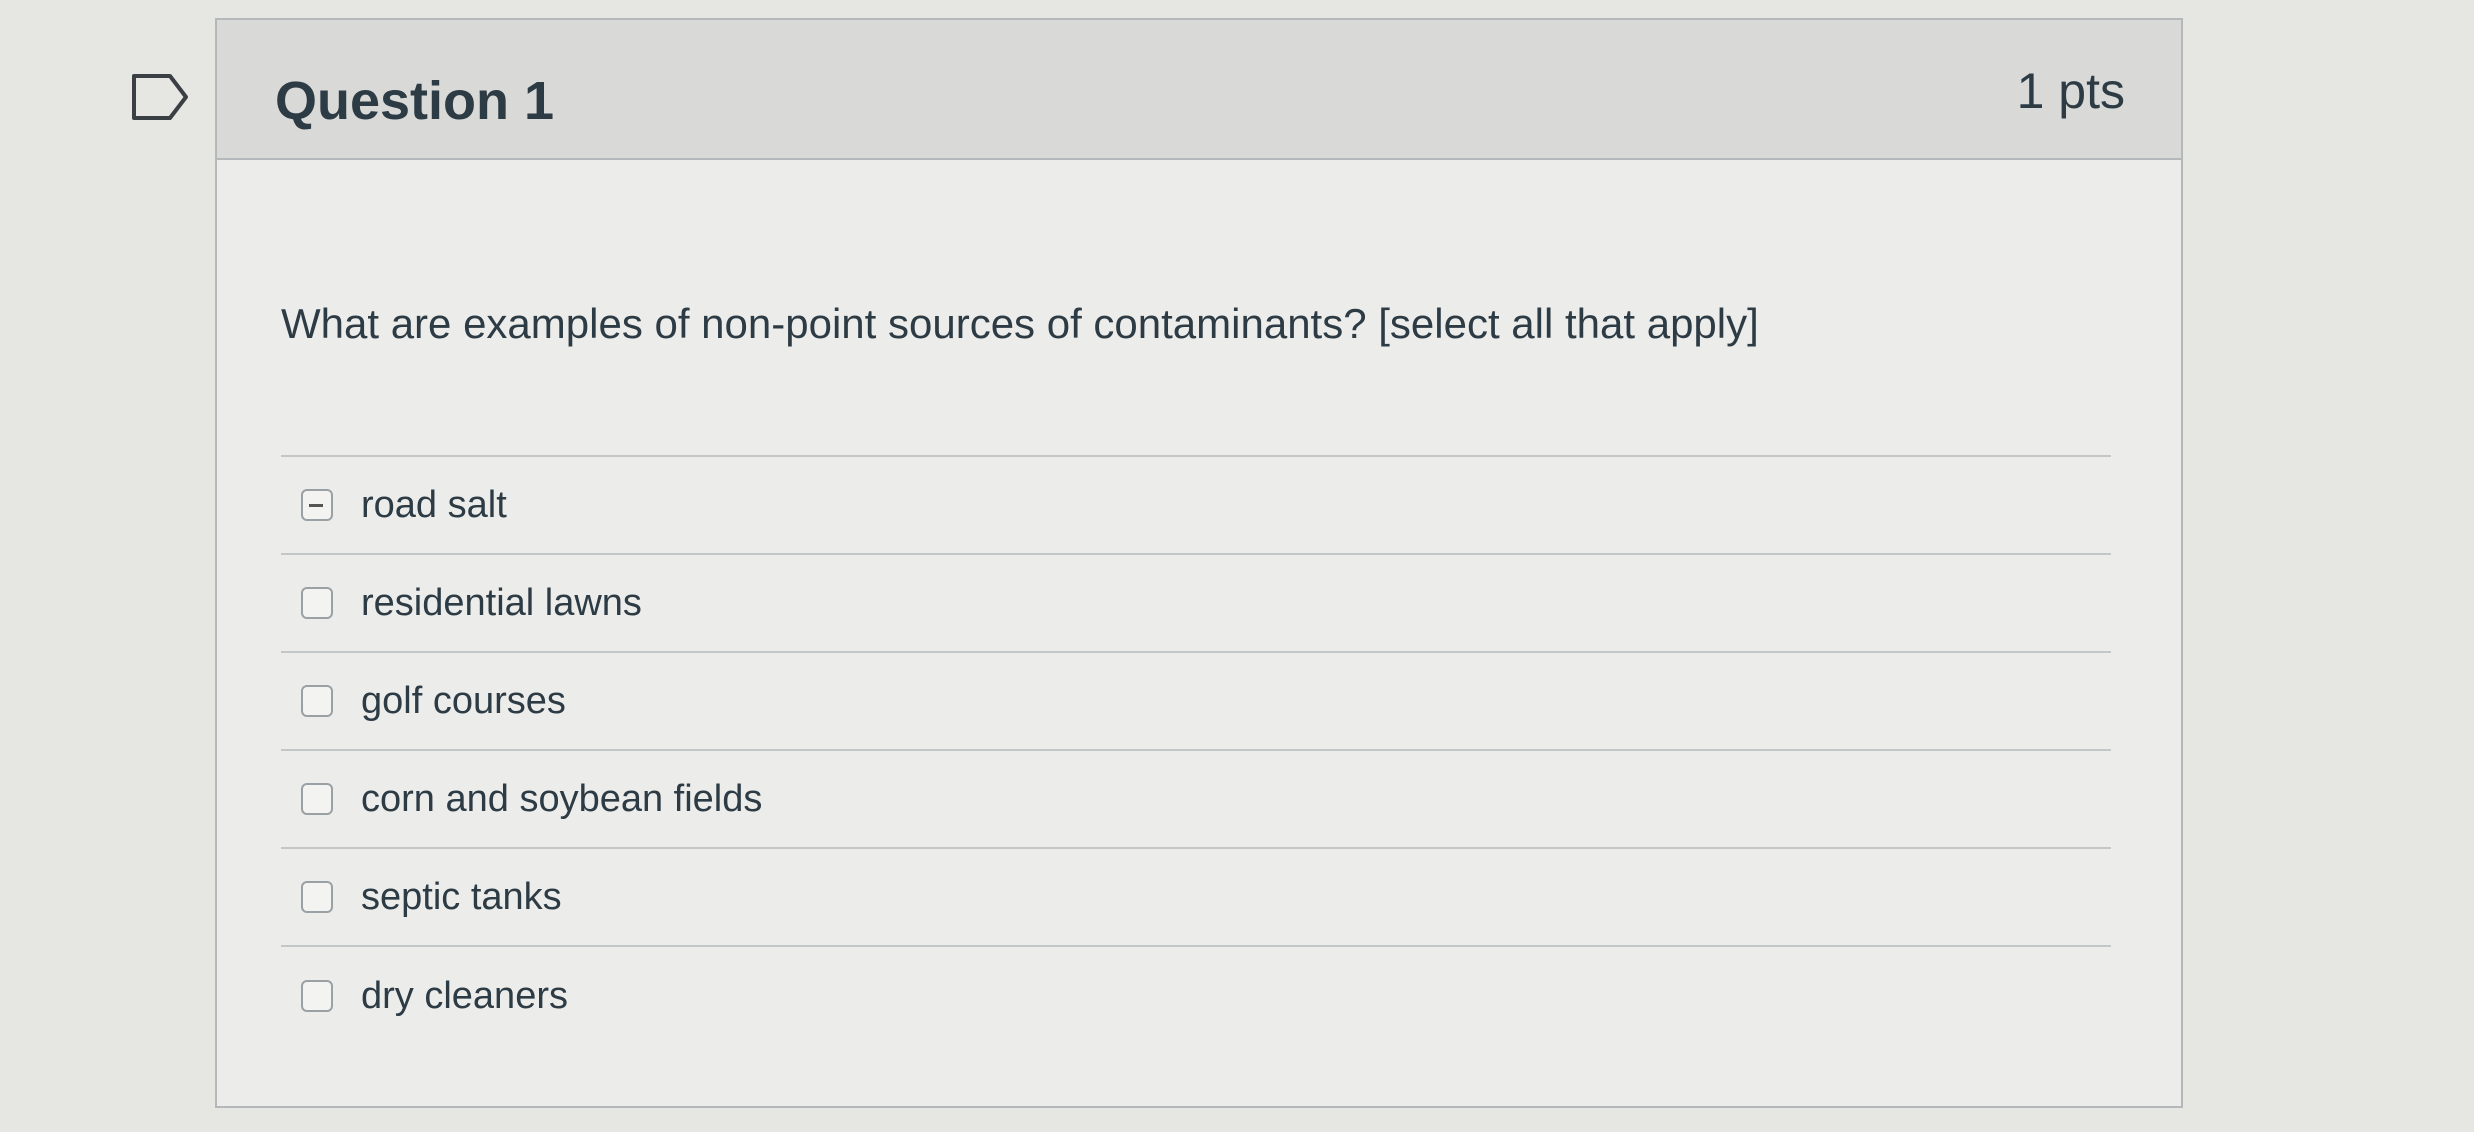 Image resolution: width=2474 pixels, height=1132 pixels. Describe the element at coordinates (161, 97) in the screenshot. I see `flag-question-icon` at that location.